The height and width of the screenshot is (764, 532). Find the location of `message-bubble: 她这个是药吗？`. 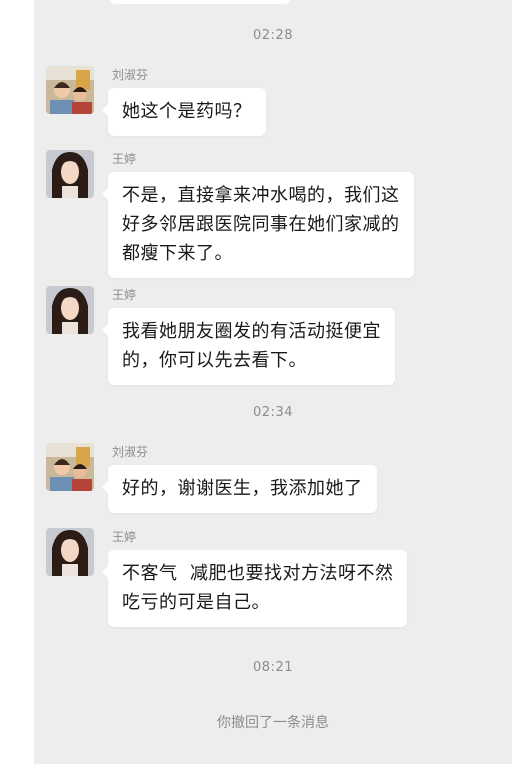

message-bubble: 她这个是药吗？ is located at coordinates (184, 112).